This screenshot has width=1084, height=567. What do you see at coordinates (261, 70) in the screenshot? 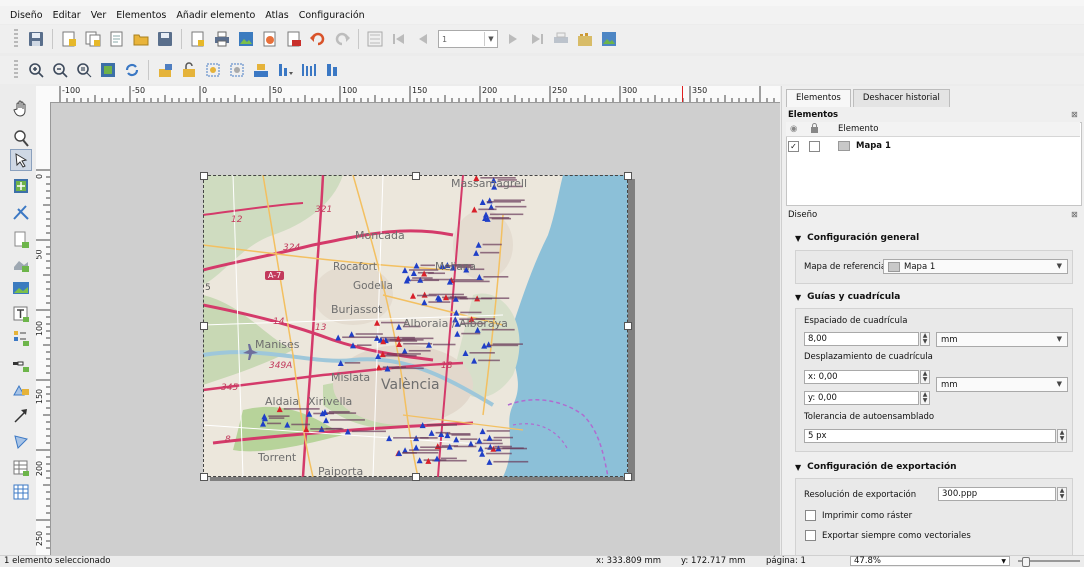
I see `raise-icon` at bounding box center [261, 70].